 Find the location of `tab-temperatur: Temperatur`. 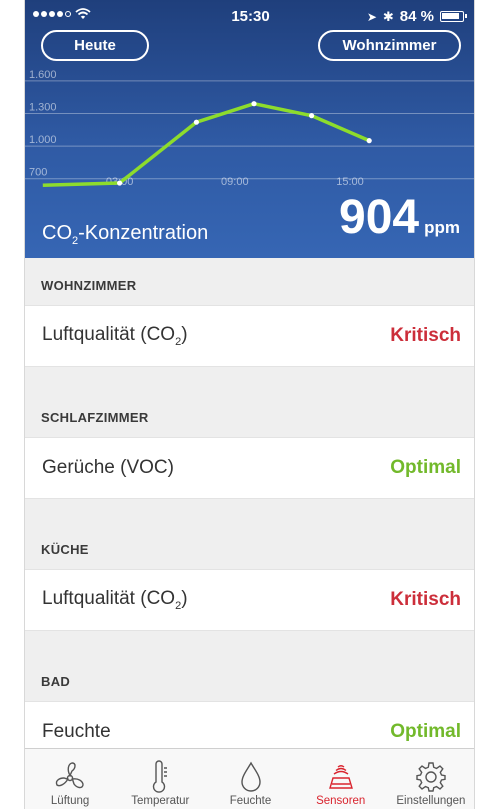

tab-temperatur: Temperatur is located at coordinates (160, 779).